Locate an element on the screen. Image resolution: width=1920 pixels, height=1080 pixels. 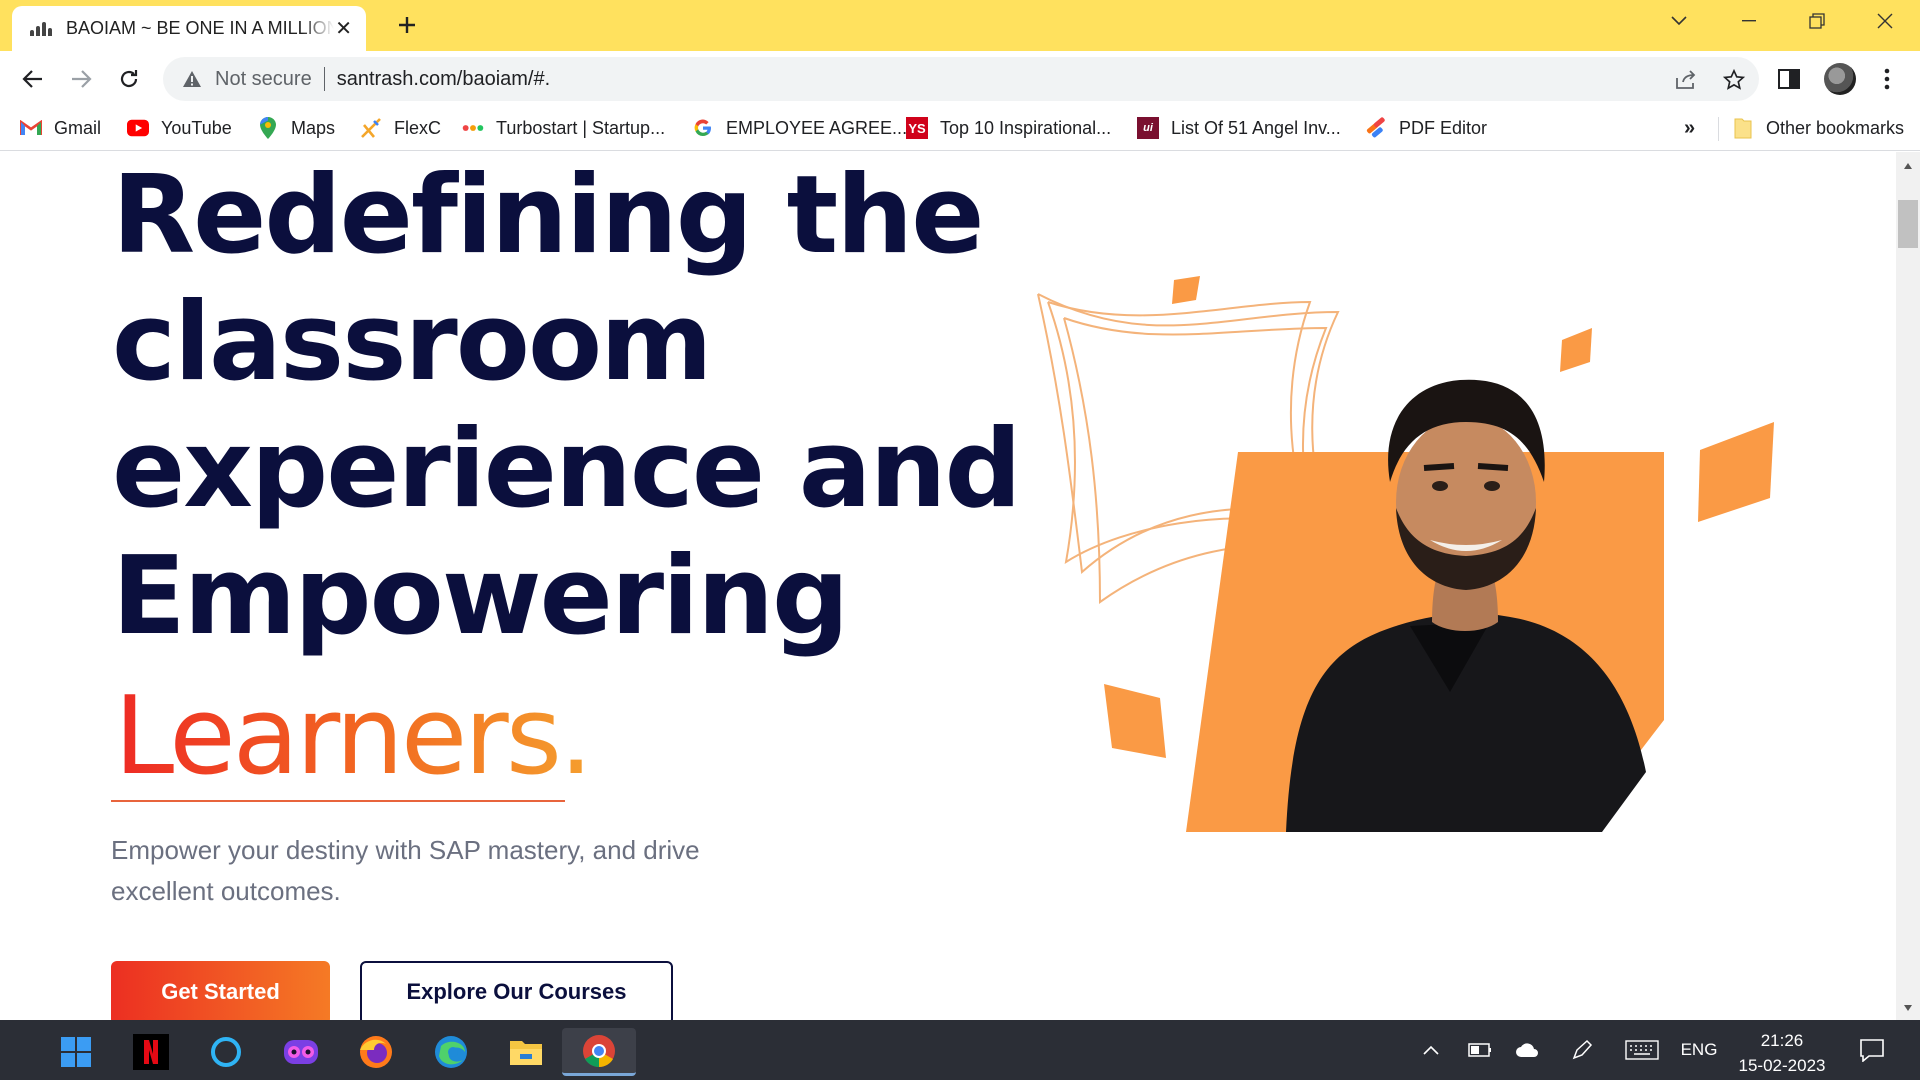
youtube-icon is located at coordinates (138, 128).